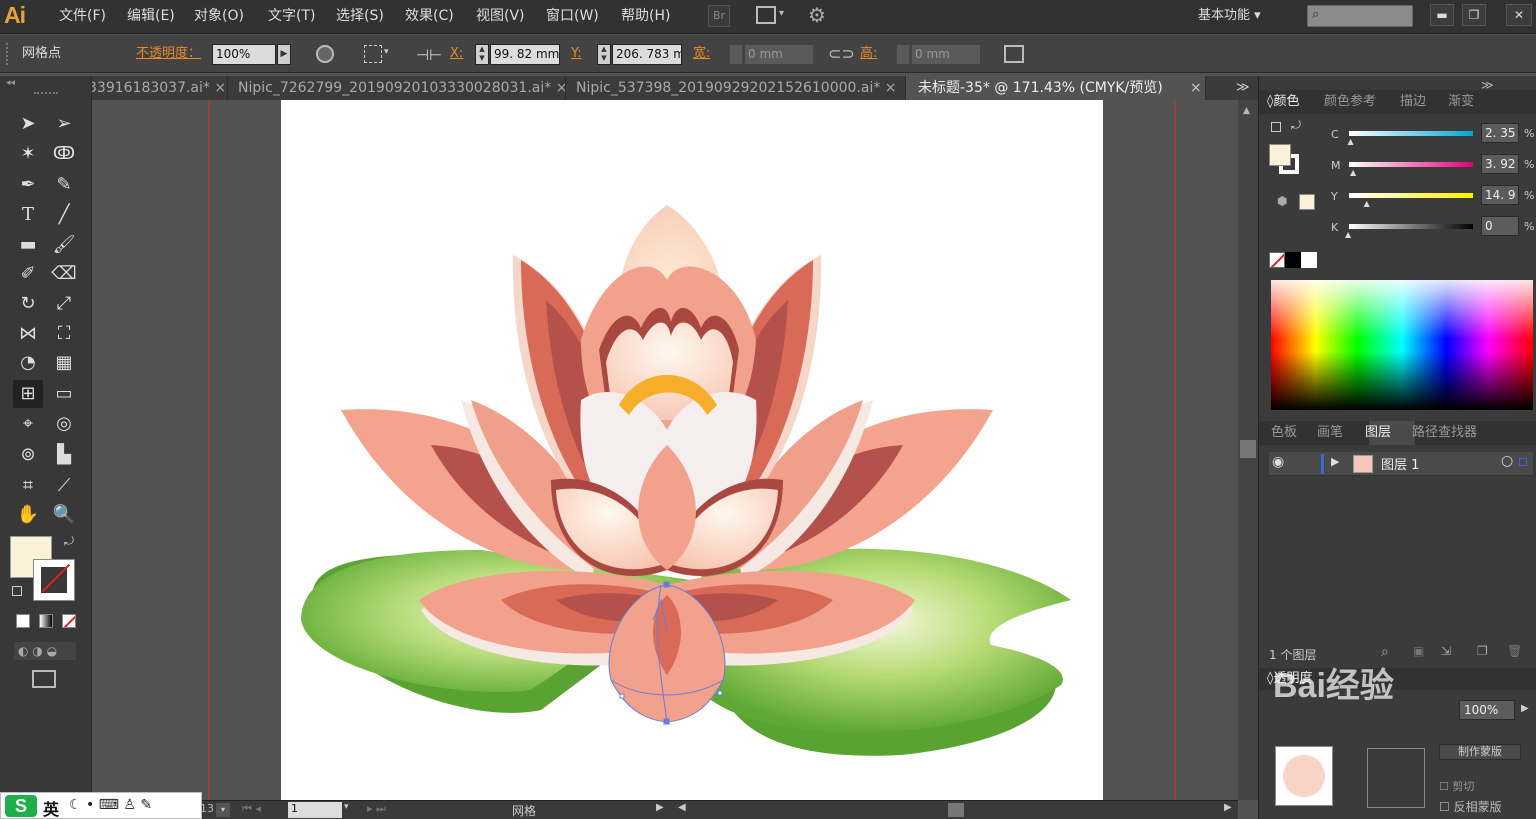  What do you see at coordinates (373, 54) in the screenshot?
I see `reference-point-icon` at bounding box center [373, 54].